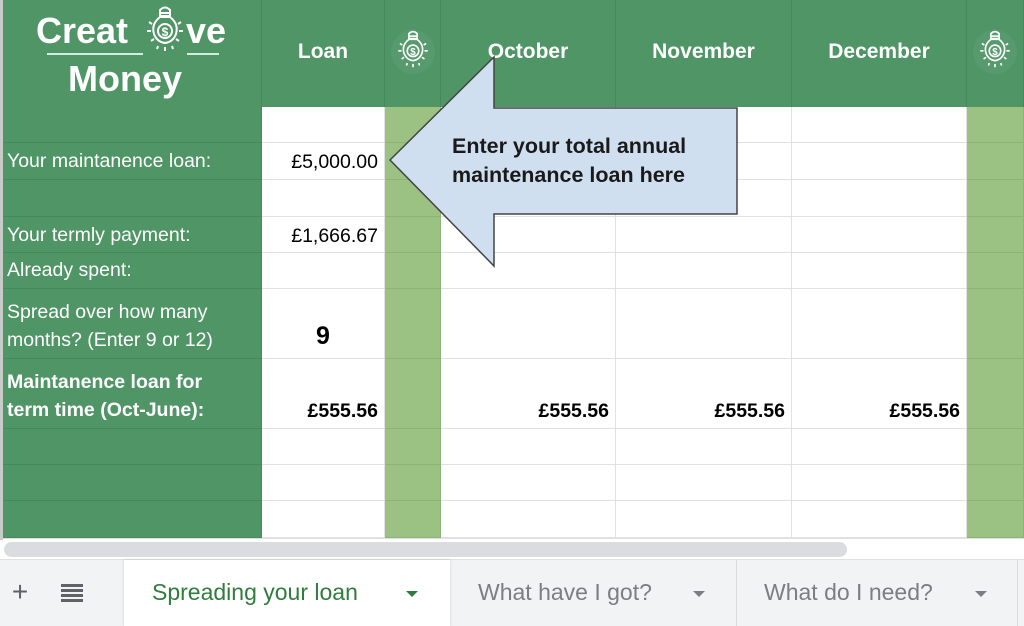  What do you see at coordinates (323, 394) in the screenshot?
I see `term-loan-cell: £555.56` at bounding box center [323, 394].